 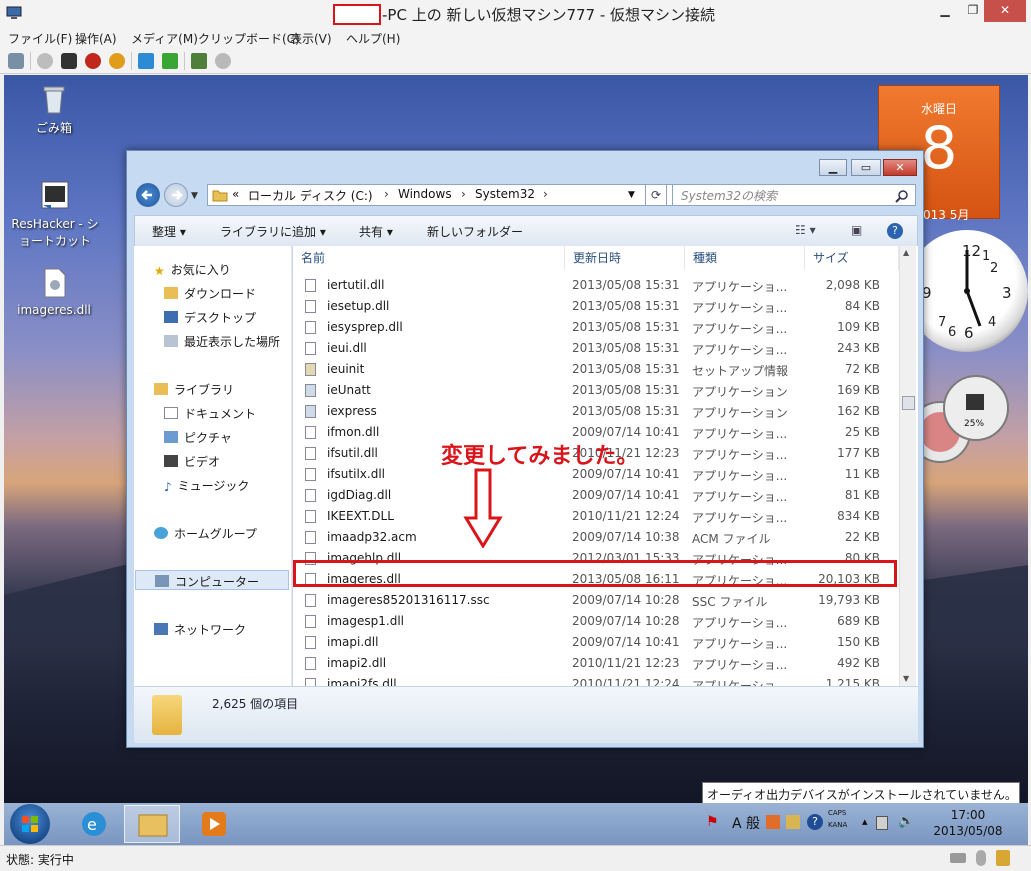 What do you see at coordinates (981, 858) in the screenshot?
I see `mouse-icon` at bounding box center [981, 858].